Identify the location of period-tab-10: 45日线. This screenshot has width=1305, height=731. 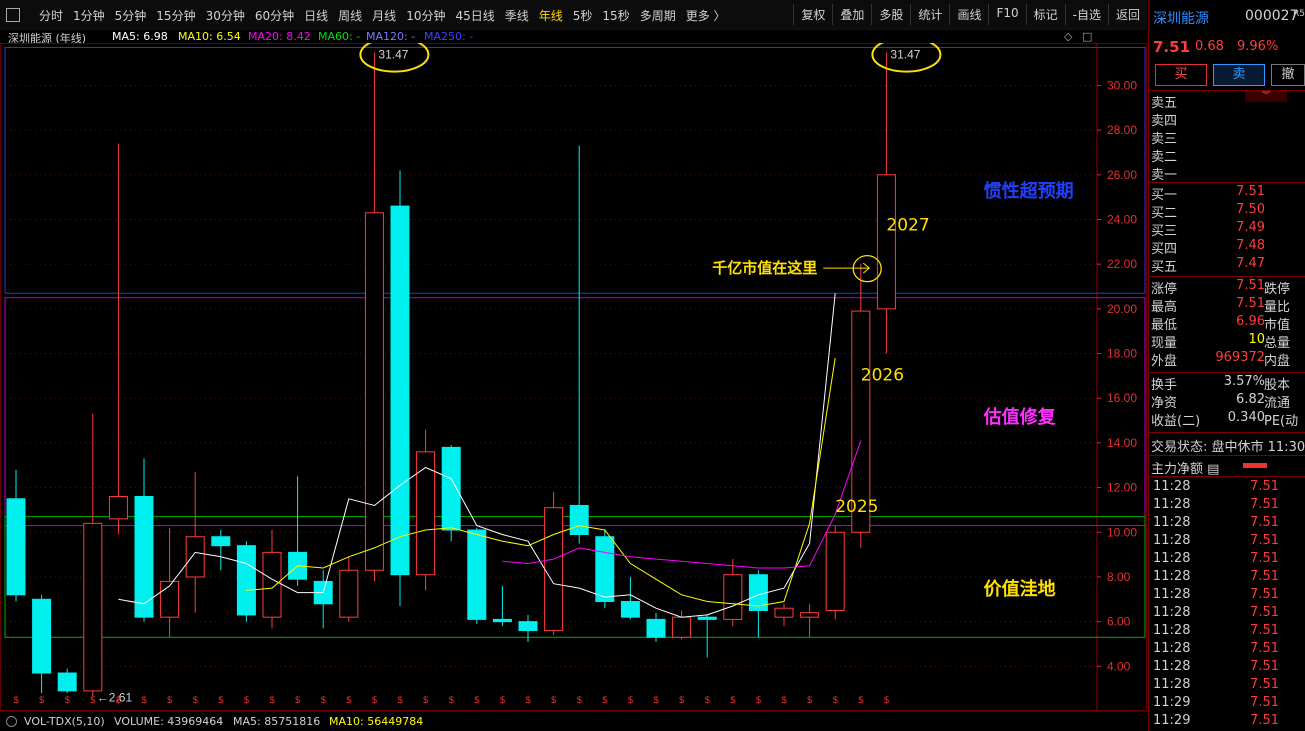
(474, 15).